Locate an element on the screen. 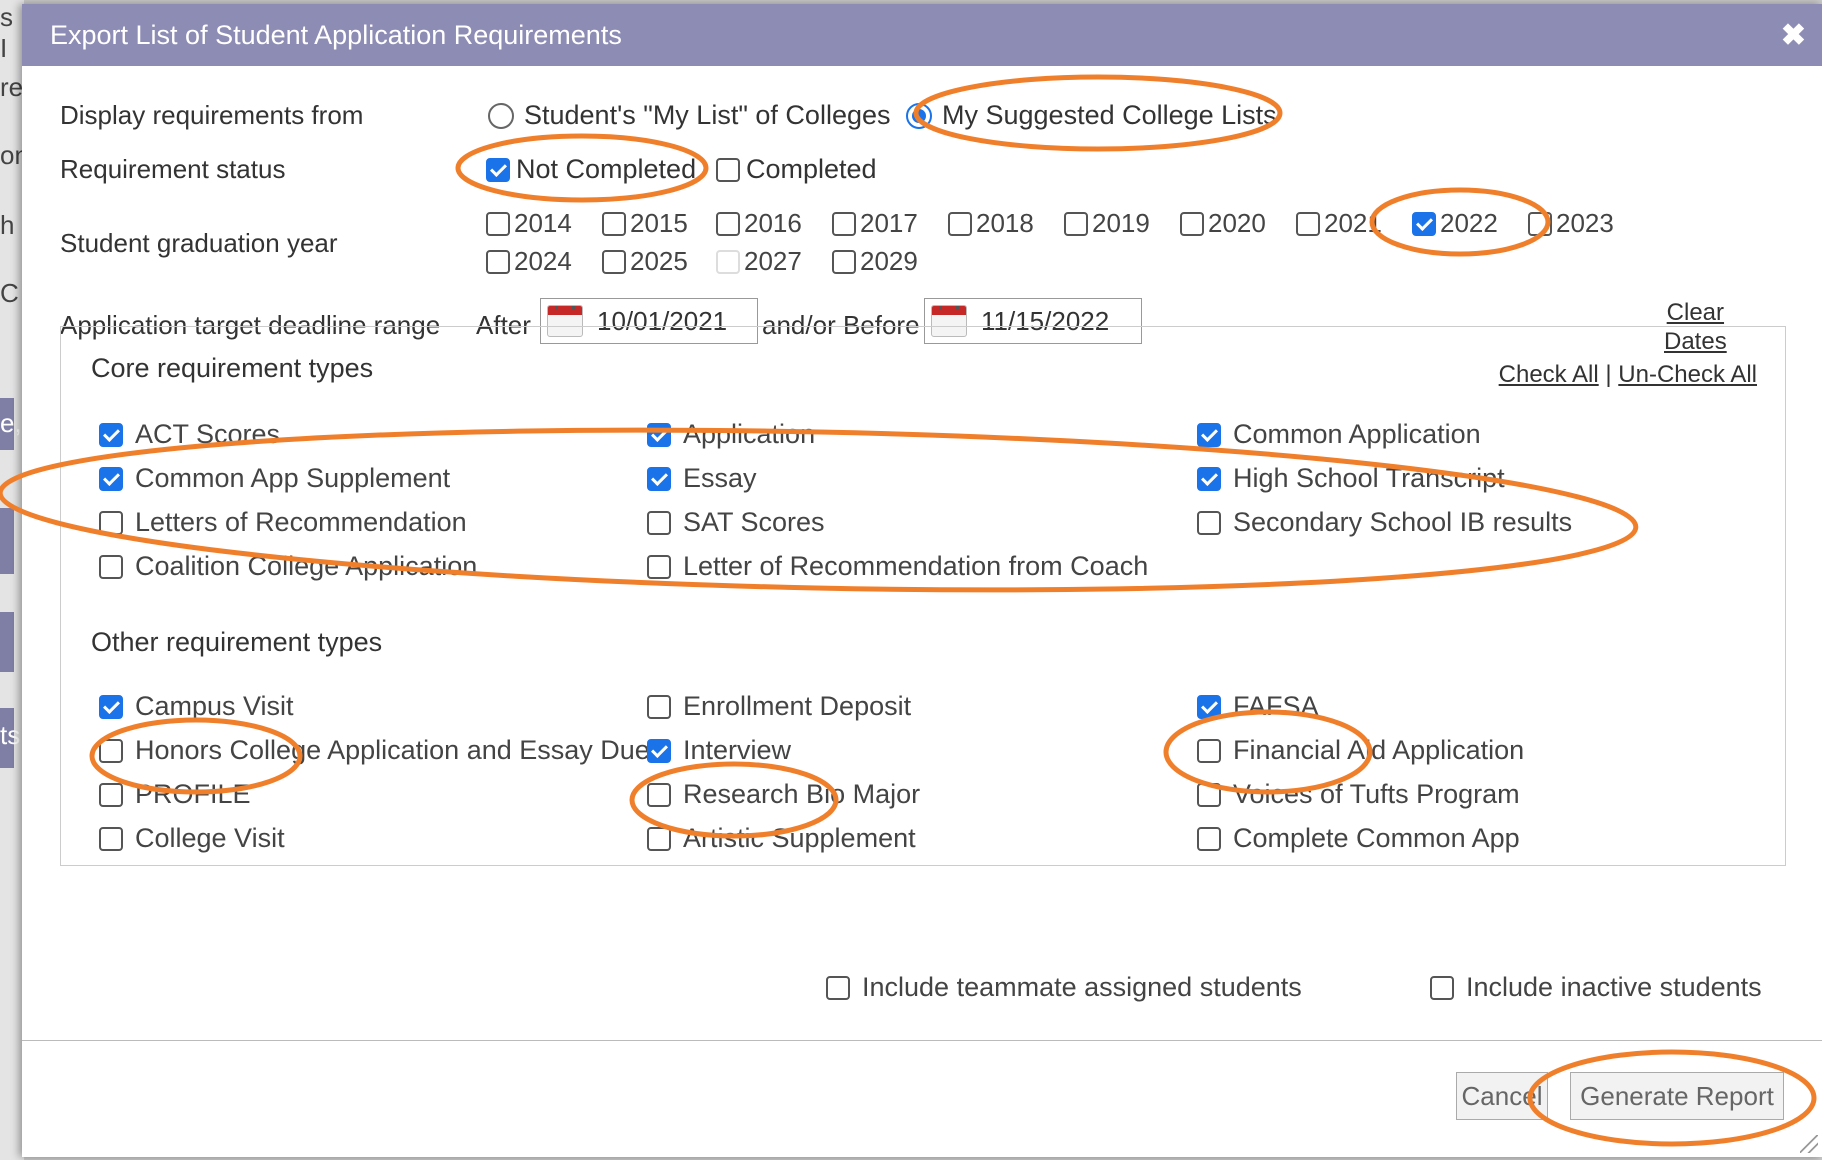  other-profile: PROFILE is located at coordinates (175, 794).